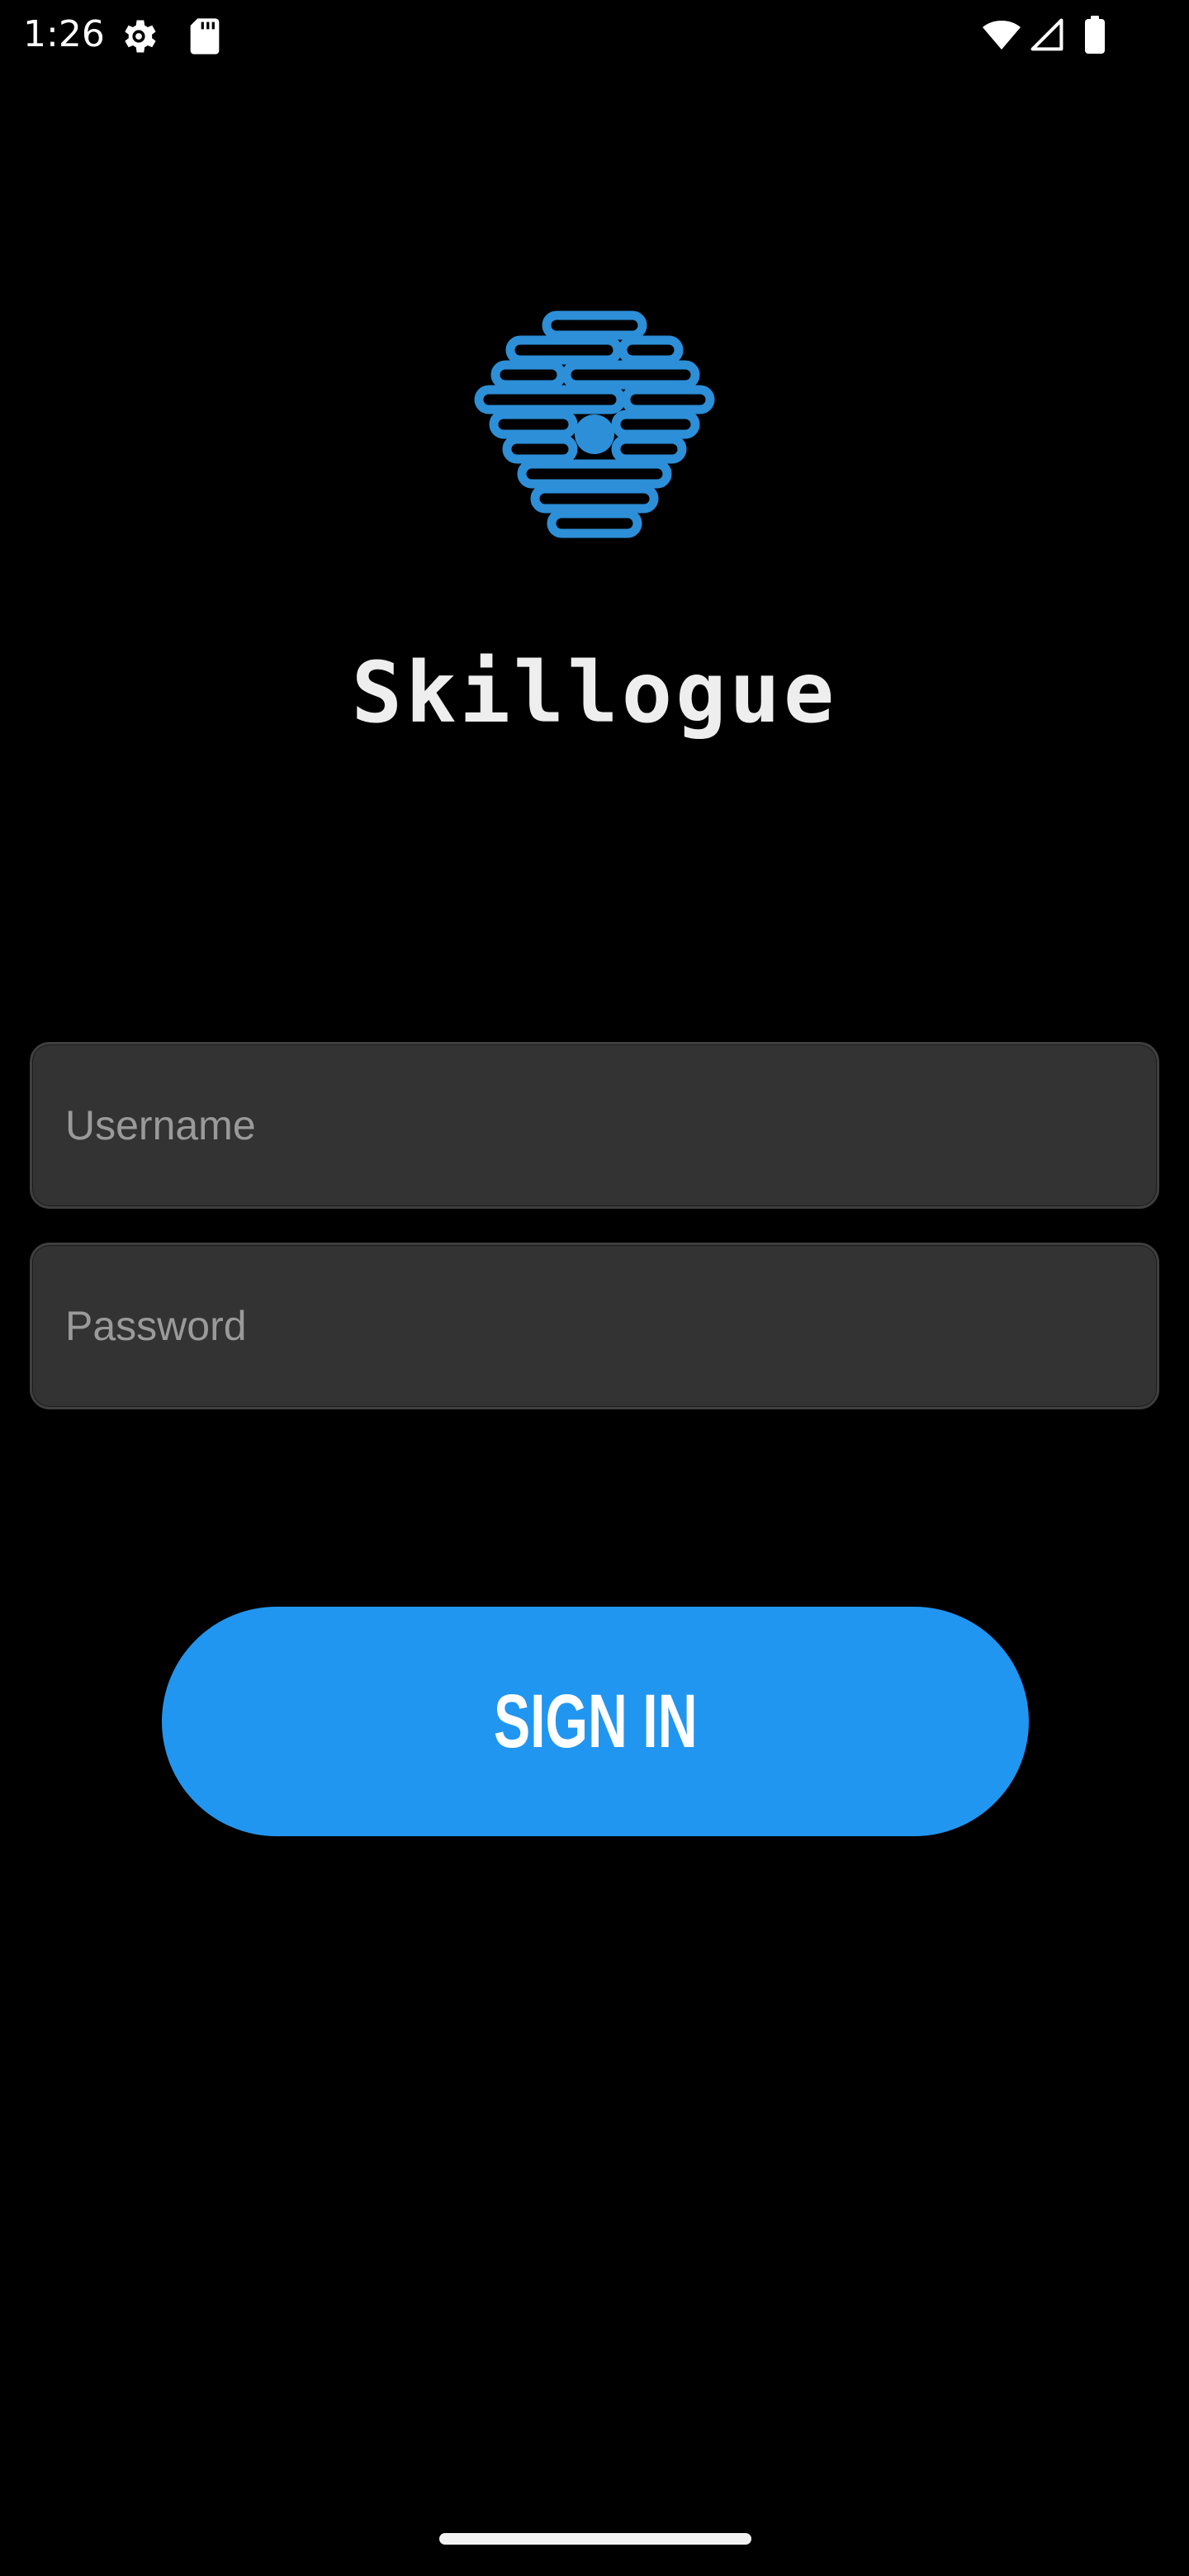 This screenshot has width=1189, height=2576. I want to click on sign-in-button: SIGN IN, so click(595, 1721).